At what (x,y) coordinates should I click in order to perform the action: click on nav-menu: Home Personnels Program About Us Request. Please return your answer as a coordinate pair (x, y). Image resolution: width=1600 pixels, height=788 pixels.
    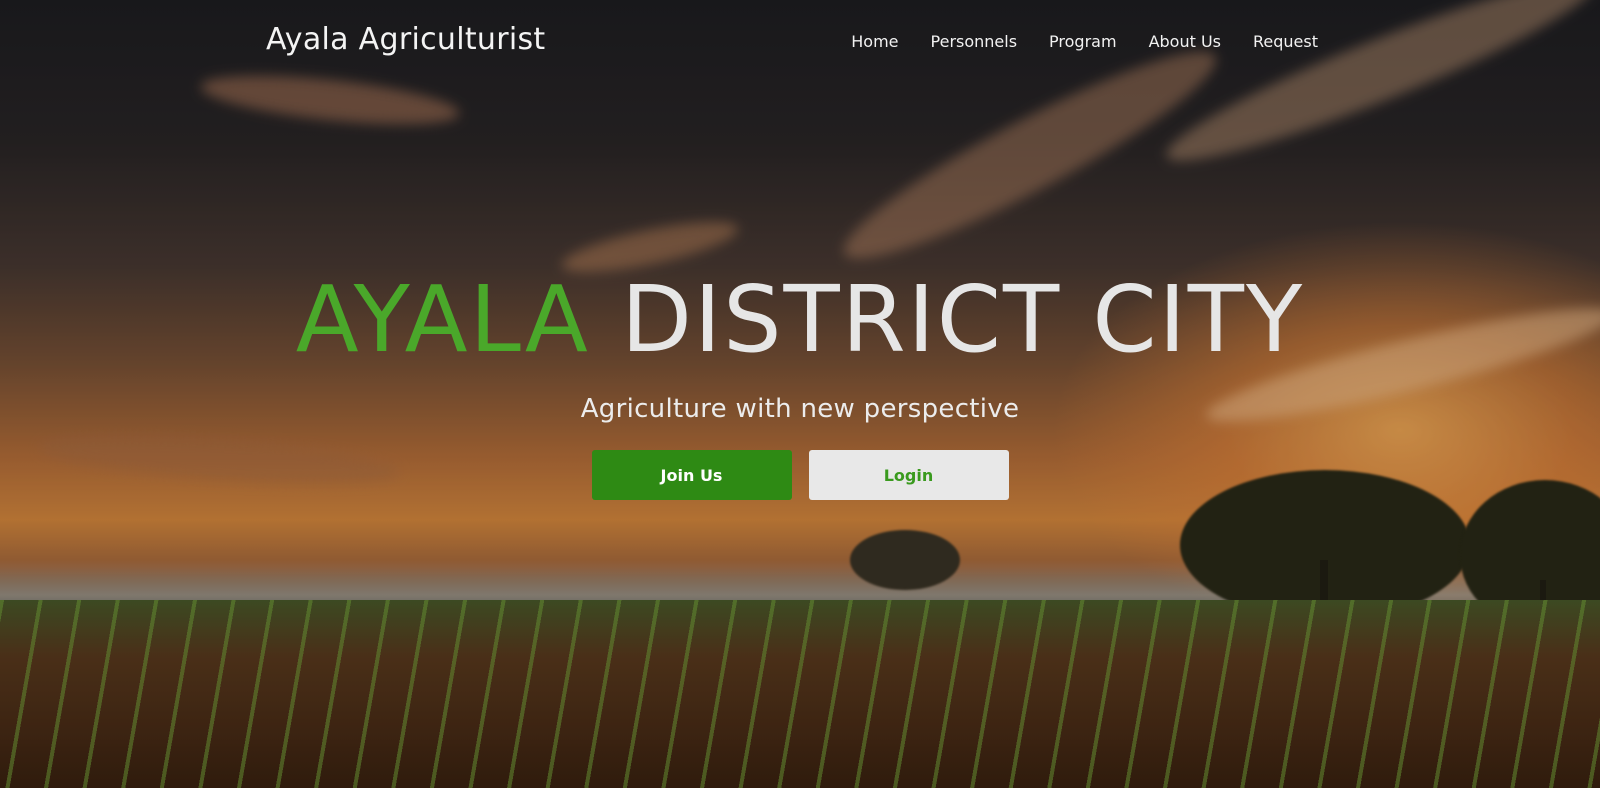
    Looking at the image, I should click on (1084, 41).